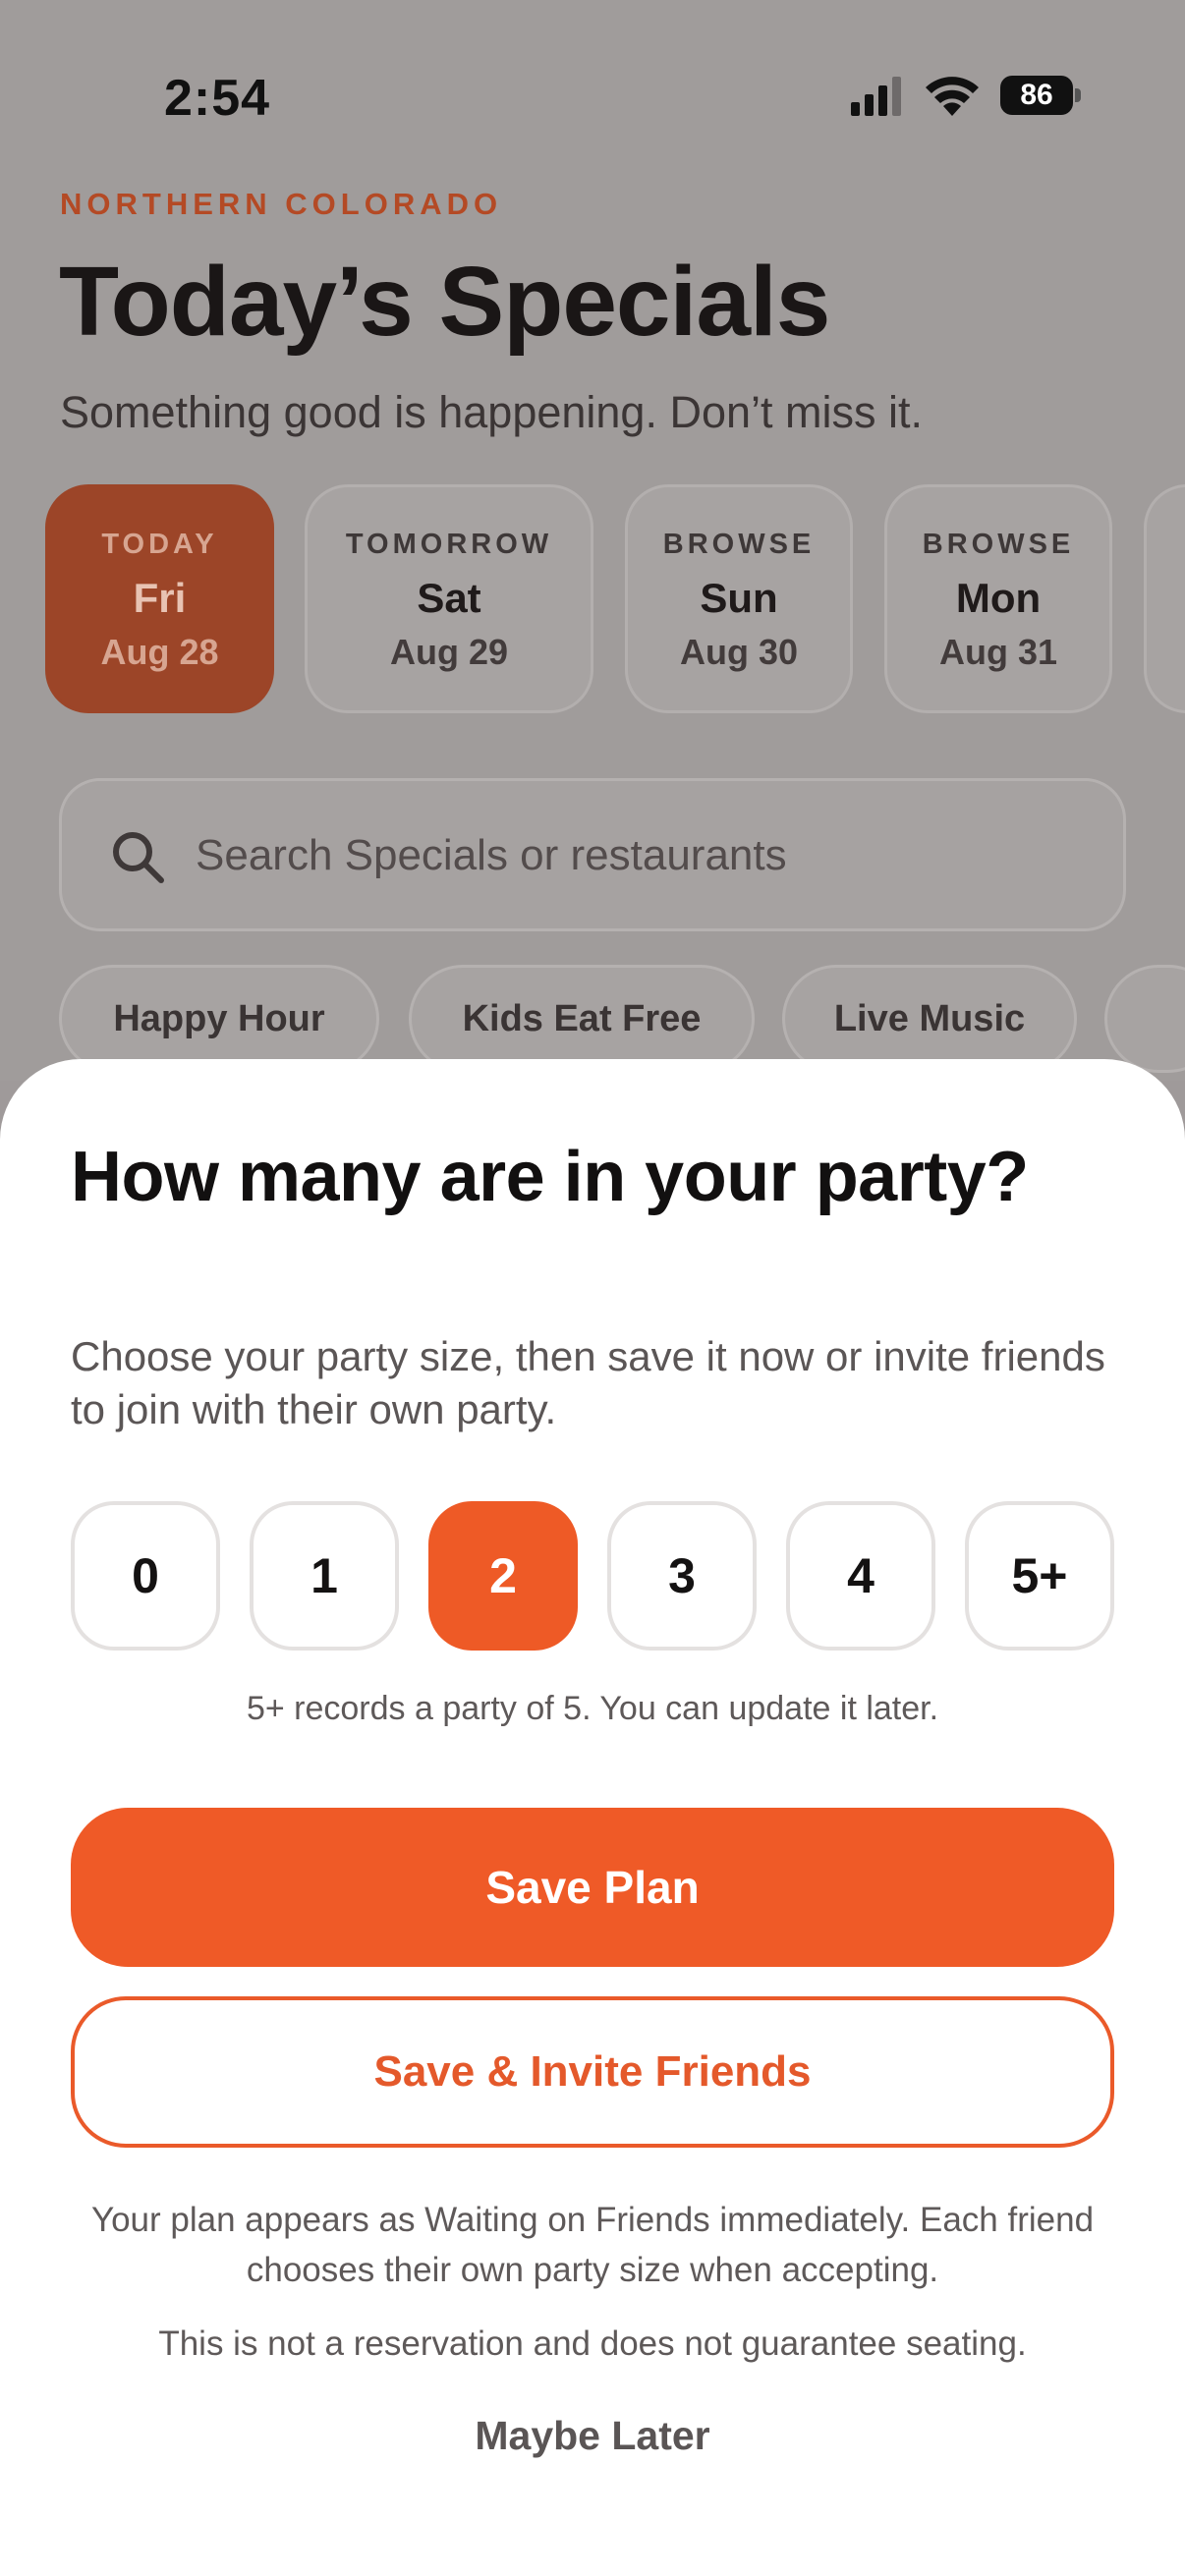 Image resolution: width=1185 pixels, height=2576 pixels. I want to click on search-bar, so click(592, 854).